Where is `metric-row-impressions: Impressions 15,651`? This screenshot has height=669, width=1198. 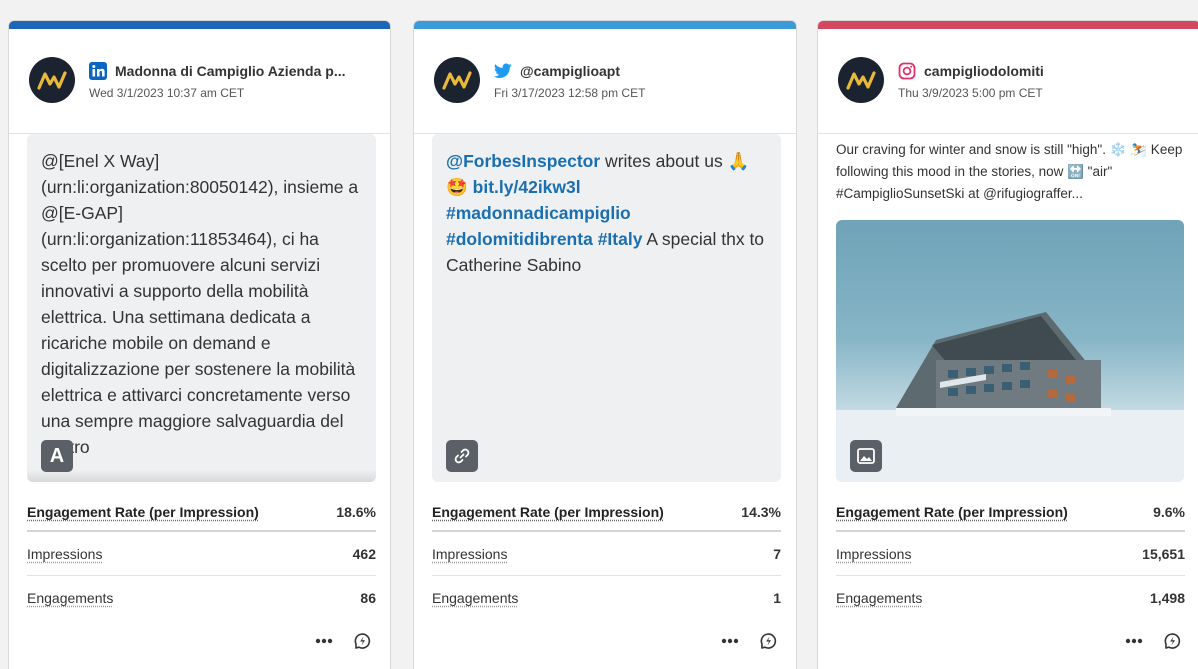
metric-row-impressions: Impressions 15,651 is located at coordinates (1010, 554).